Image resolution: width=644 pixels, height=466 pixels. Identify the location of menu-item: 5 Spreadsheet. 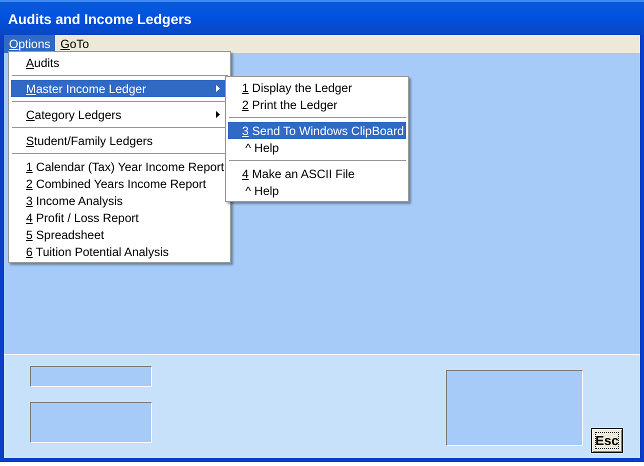
(119, 234).